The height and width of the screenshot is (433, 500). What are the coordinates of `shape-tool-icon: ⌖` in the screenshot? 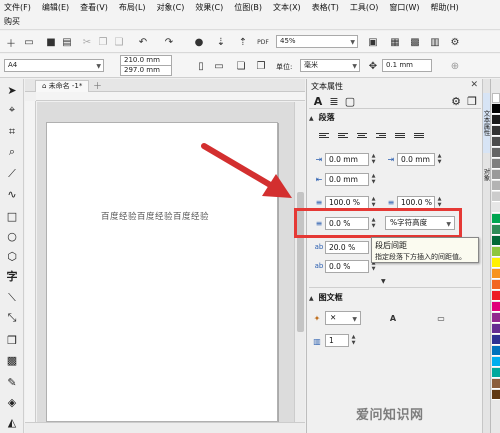 It's located at (12, 110).